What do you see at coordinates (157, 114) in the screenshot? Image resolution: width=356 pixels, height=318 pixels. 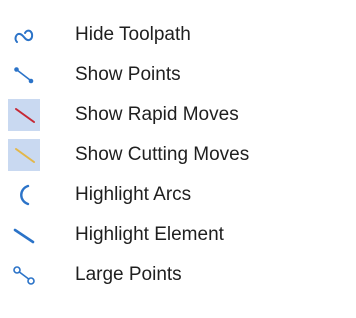 I see `menu-item-label: Show Rapid Moves` at bounding box center [157, 114].